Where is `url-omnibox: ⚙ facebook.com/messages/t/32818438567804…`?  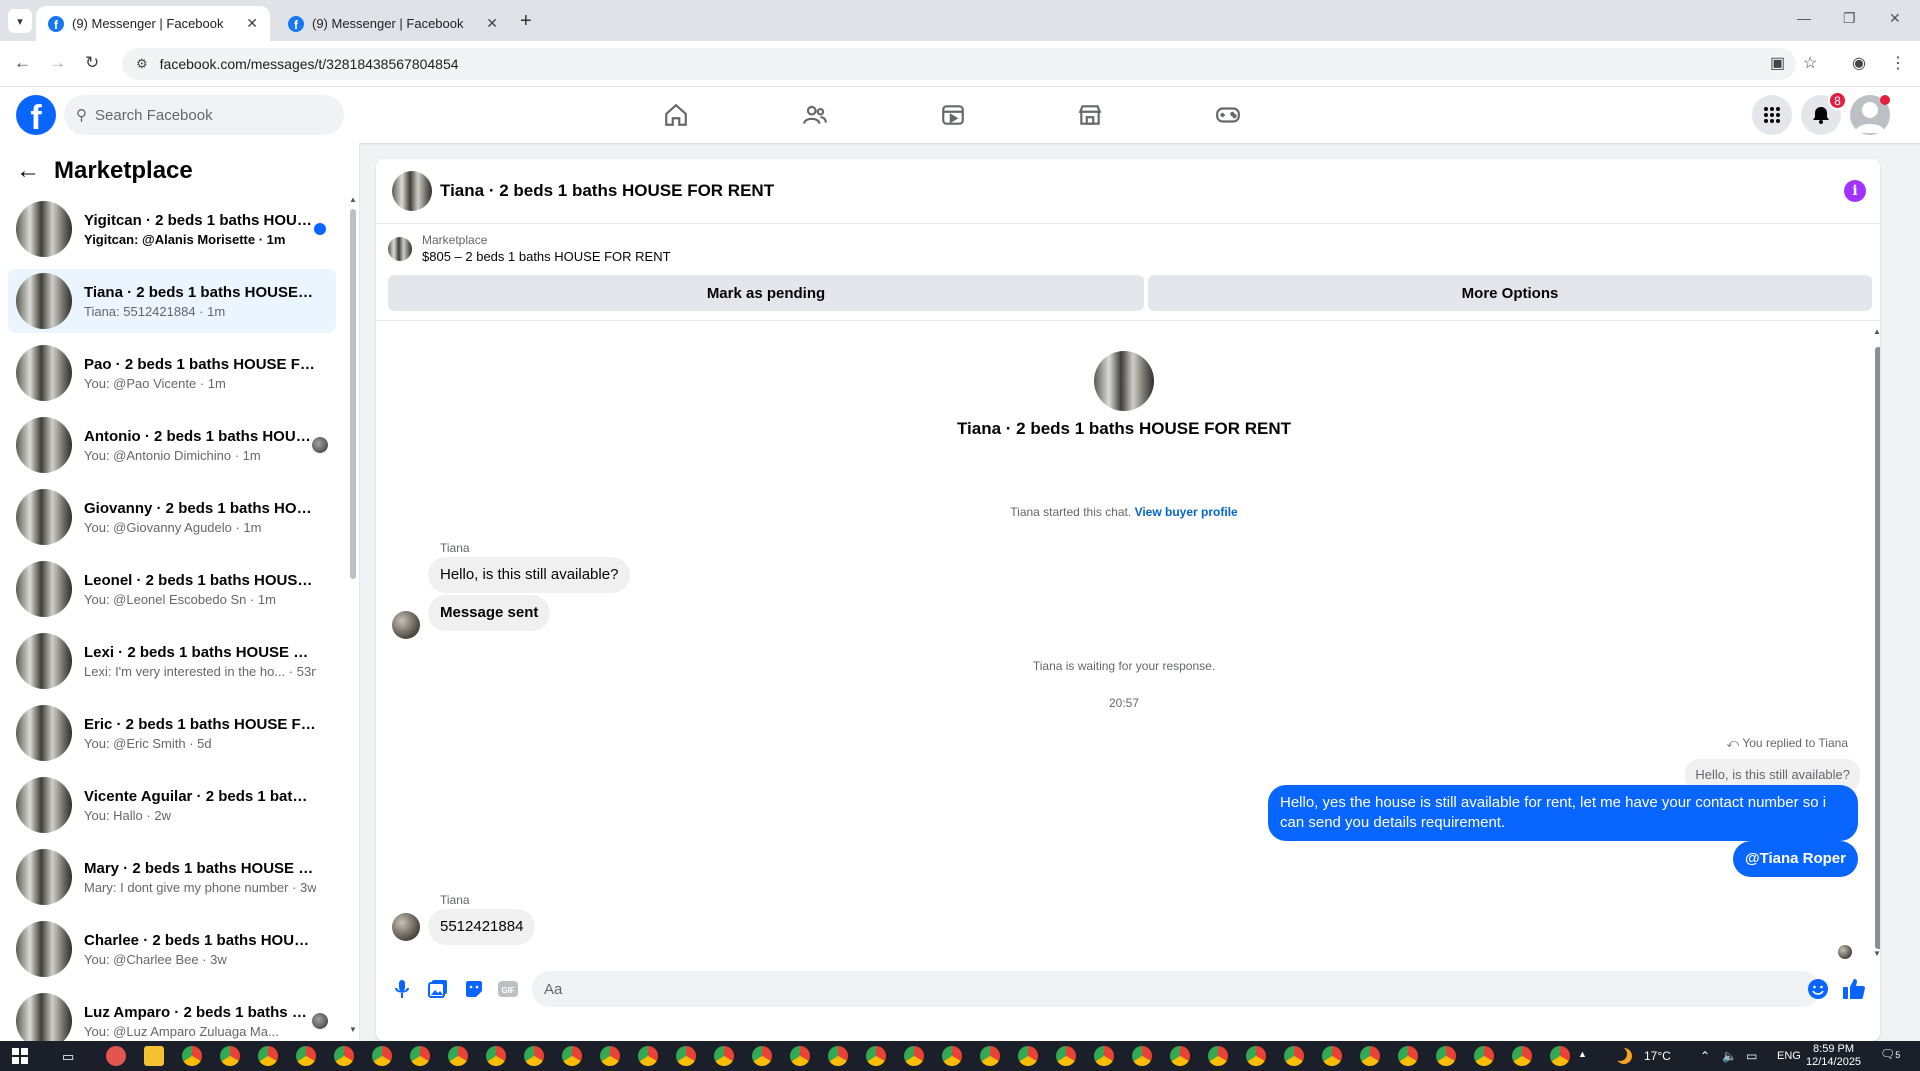 url-omnibox: ⚙ facebook.com/messages/t/32818438567804… is located at coordinates (959, 64).